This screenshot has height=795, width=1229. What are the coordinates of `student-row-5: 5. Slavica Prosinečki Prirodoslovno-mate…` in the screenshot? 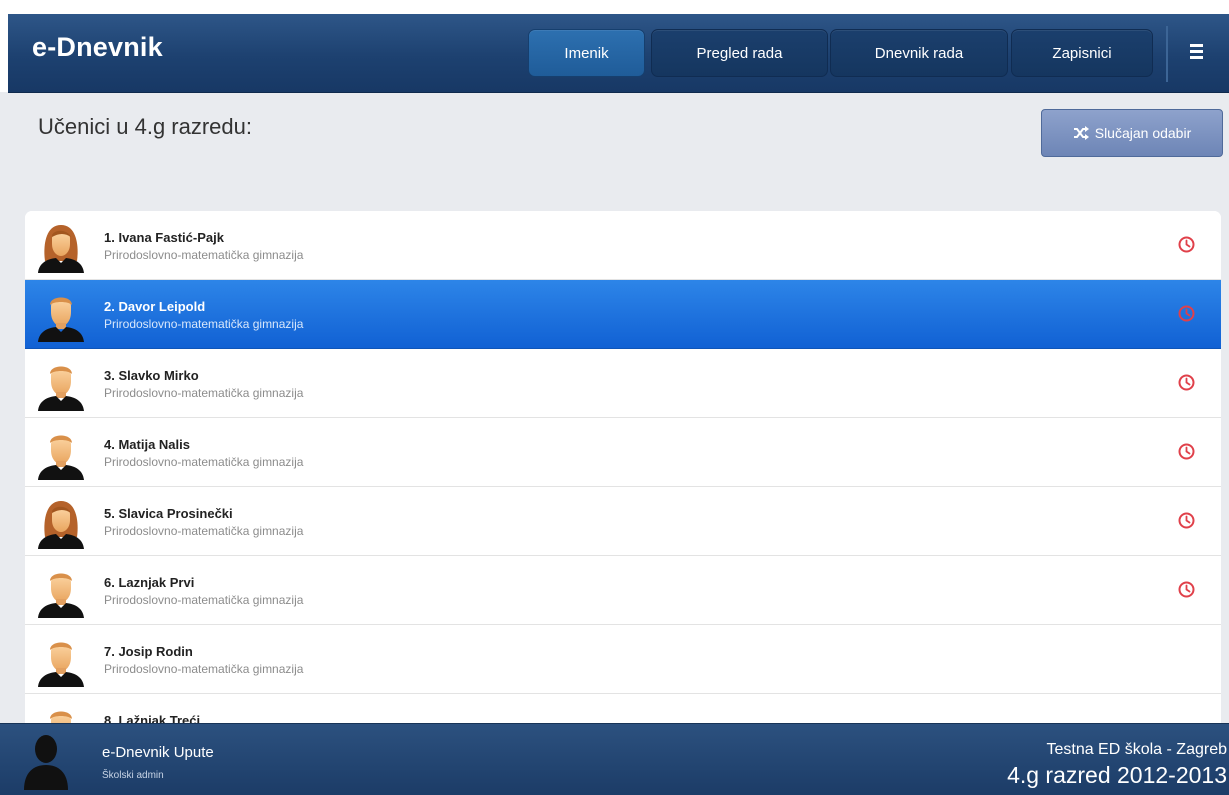 It's located at (623, 521).